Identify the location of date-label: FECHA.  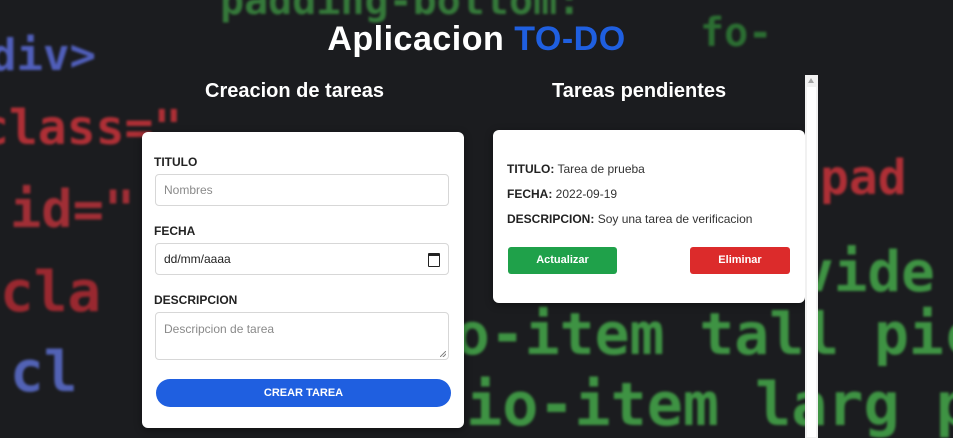
(175, 231).